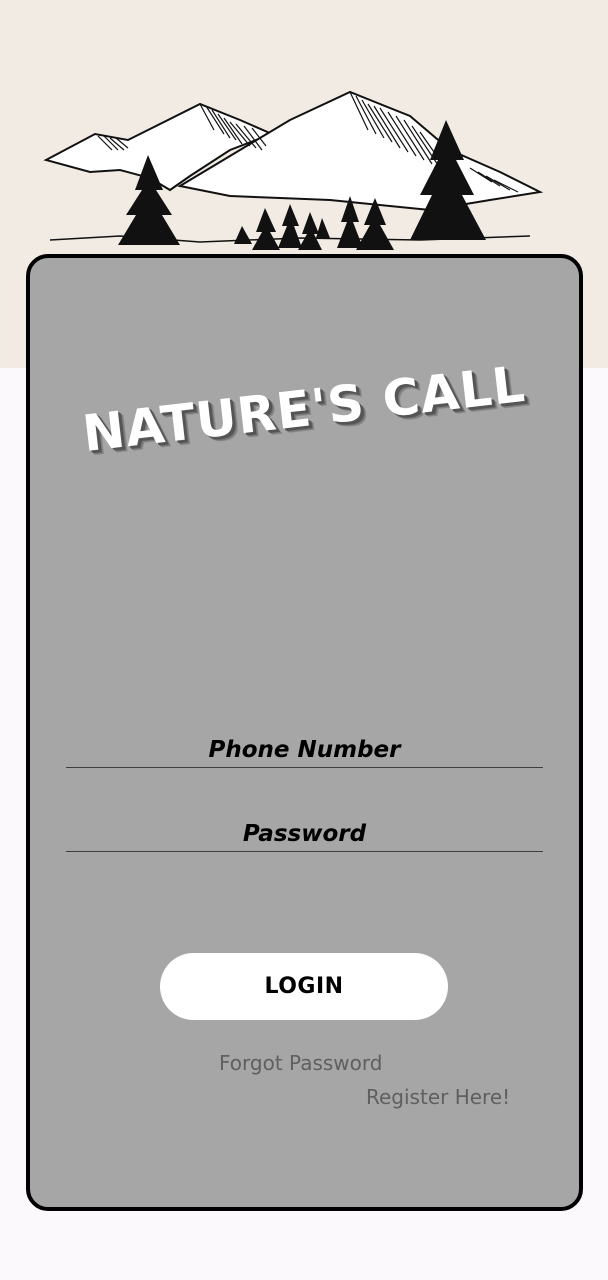 The image size is (608, 1280). What do you see at coordinates (438, 1097) in the screenshot?
I see `register-link: Register Here!` at bounding box center [438, 1097].